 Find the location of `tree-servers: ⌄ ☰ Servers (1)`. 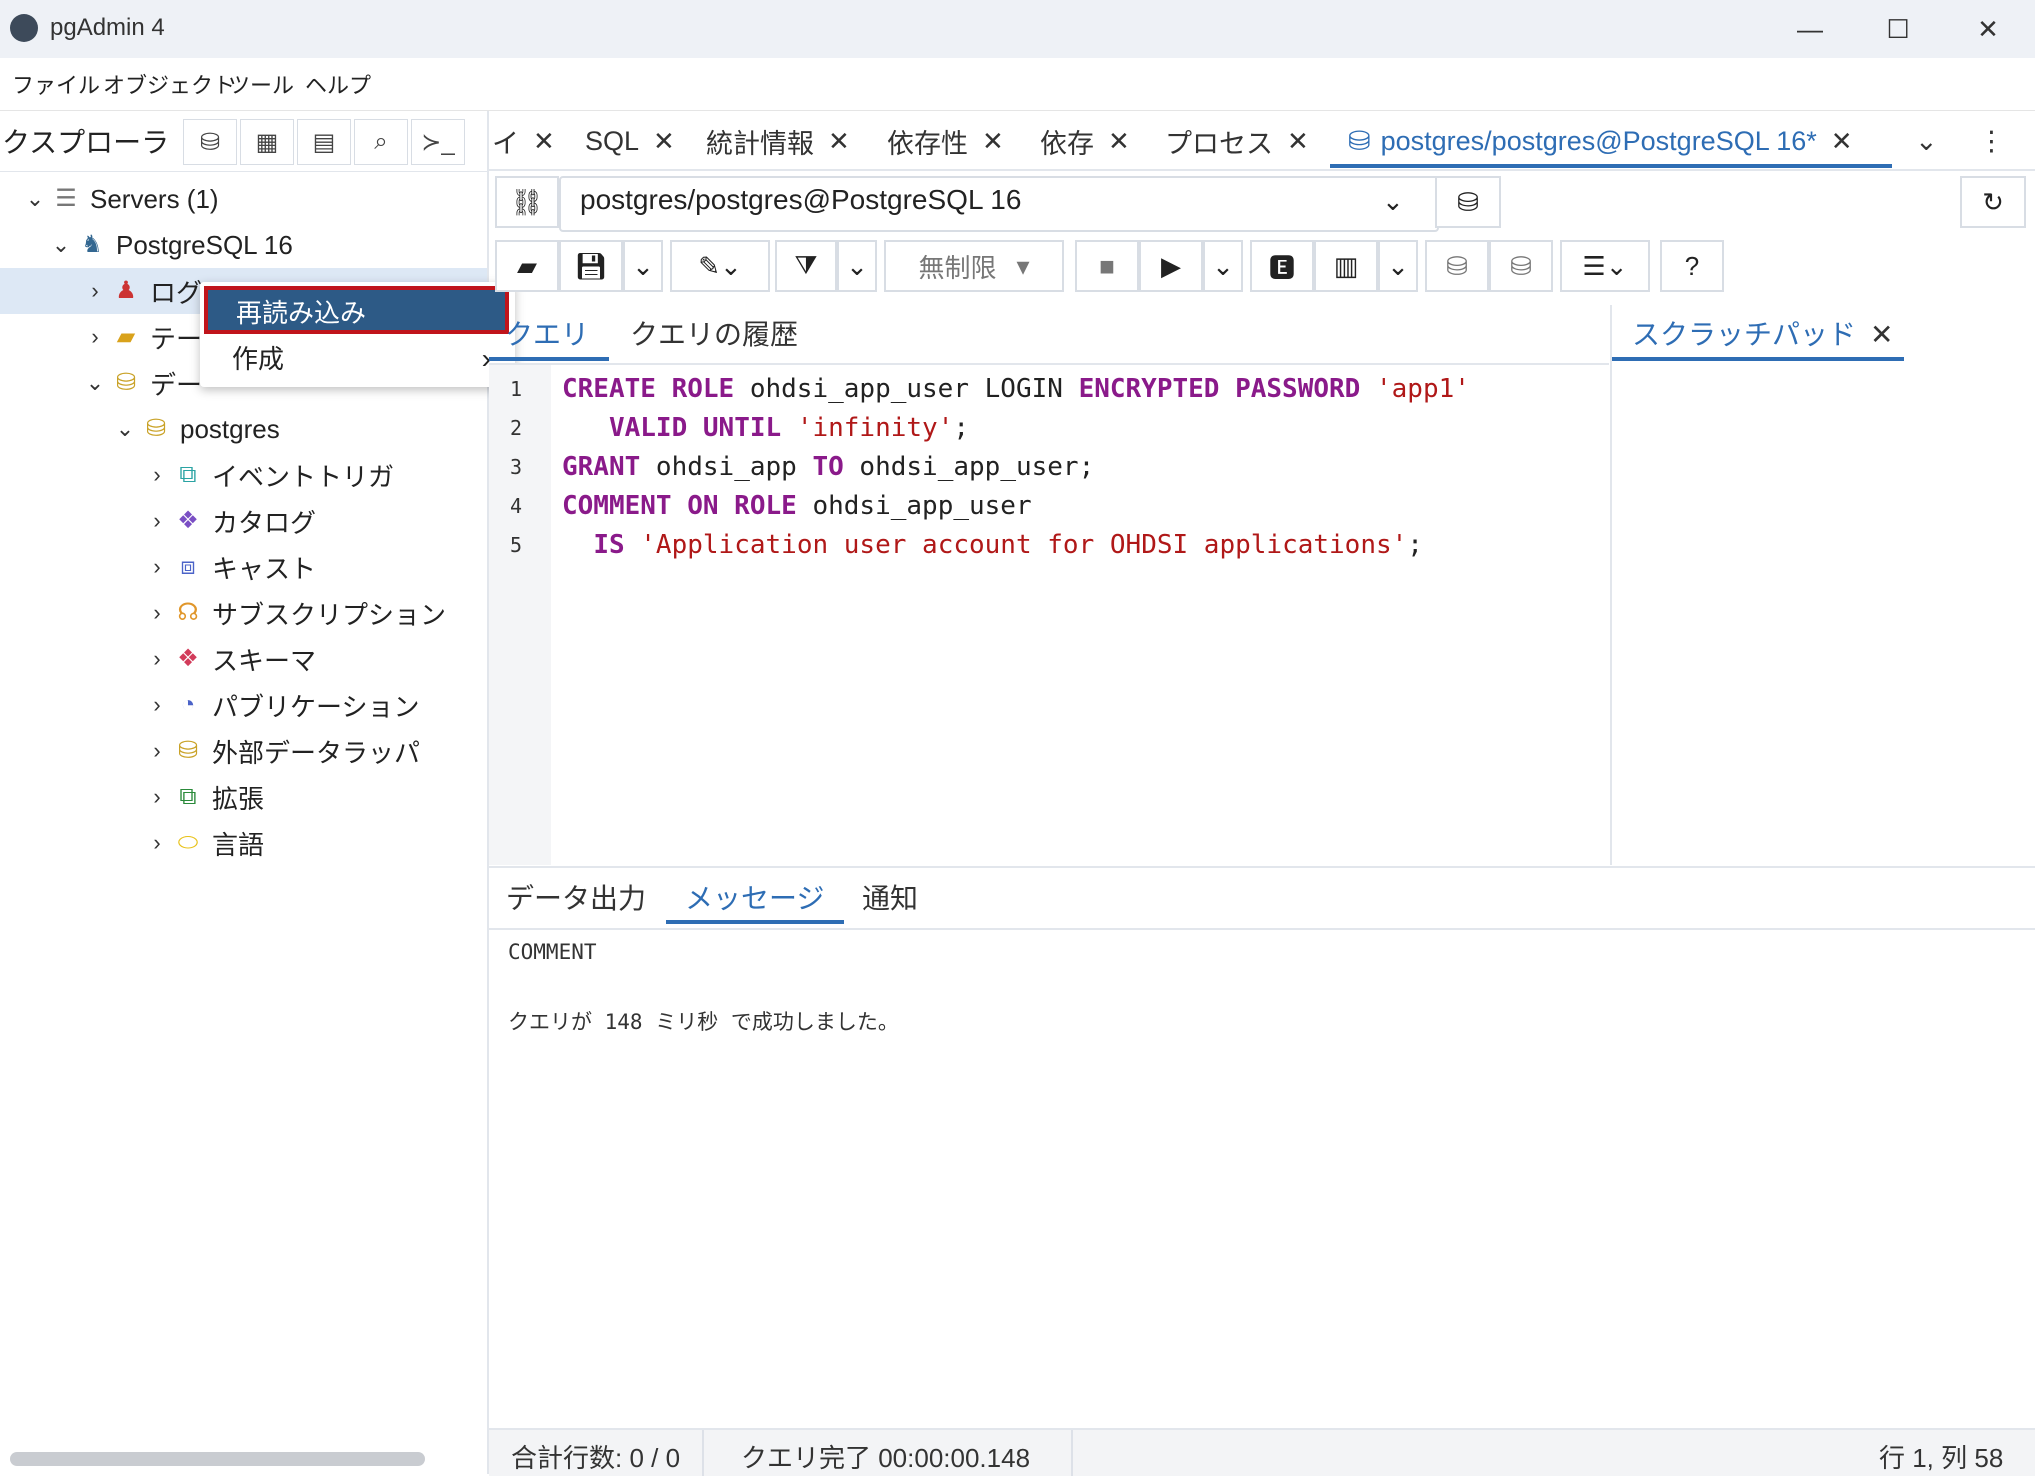

tree-servers: ⌄ ☰ Servers (1) is located at coordinates (243, 199).